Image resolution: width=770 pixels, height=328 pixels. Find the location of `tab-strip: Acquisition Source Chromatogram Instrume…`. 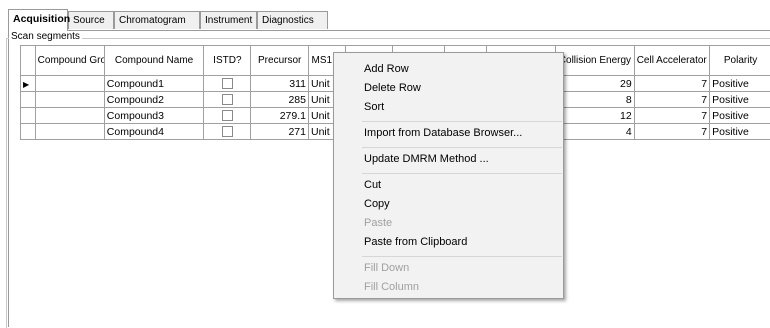

tab-strip: Acquisition Source Chromatogram Instrume… is located at coordinates (388, 20).